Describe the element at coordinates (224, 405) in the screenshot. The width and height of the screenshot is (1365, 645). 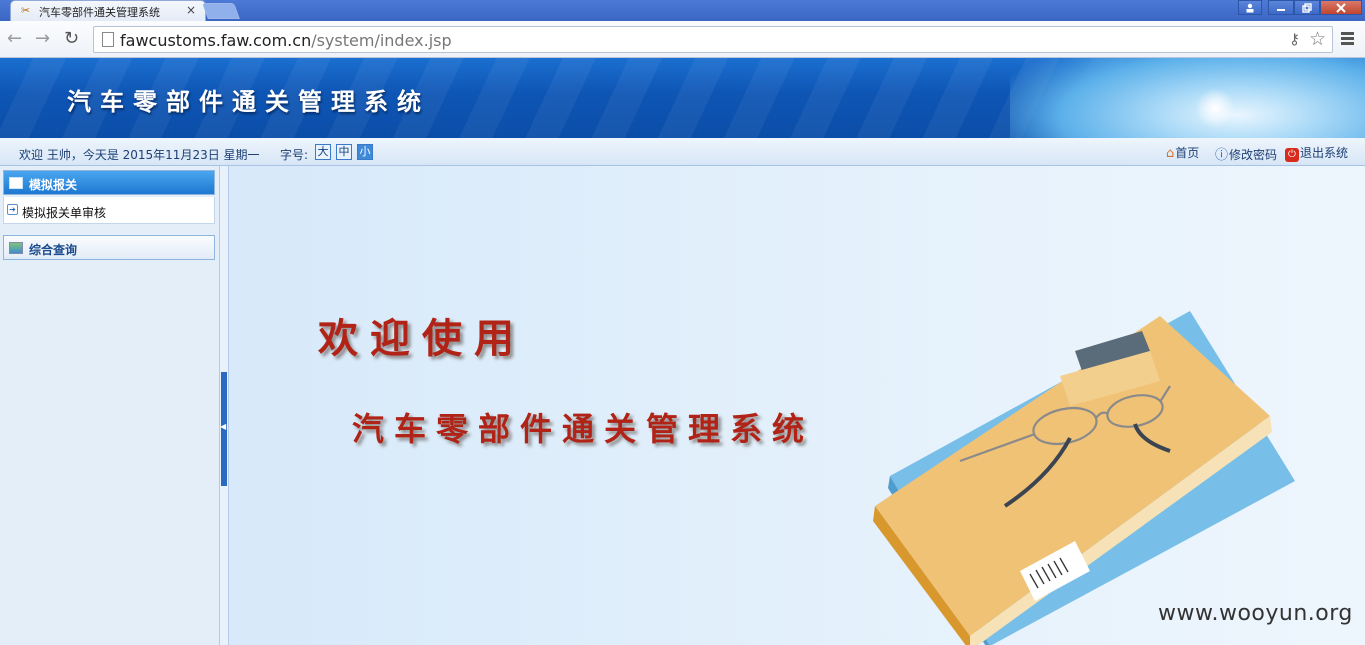
I see `sidebar-splitter: ◀` at that location.